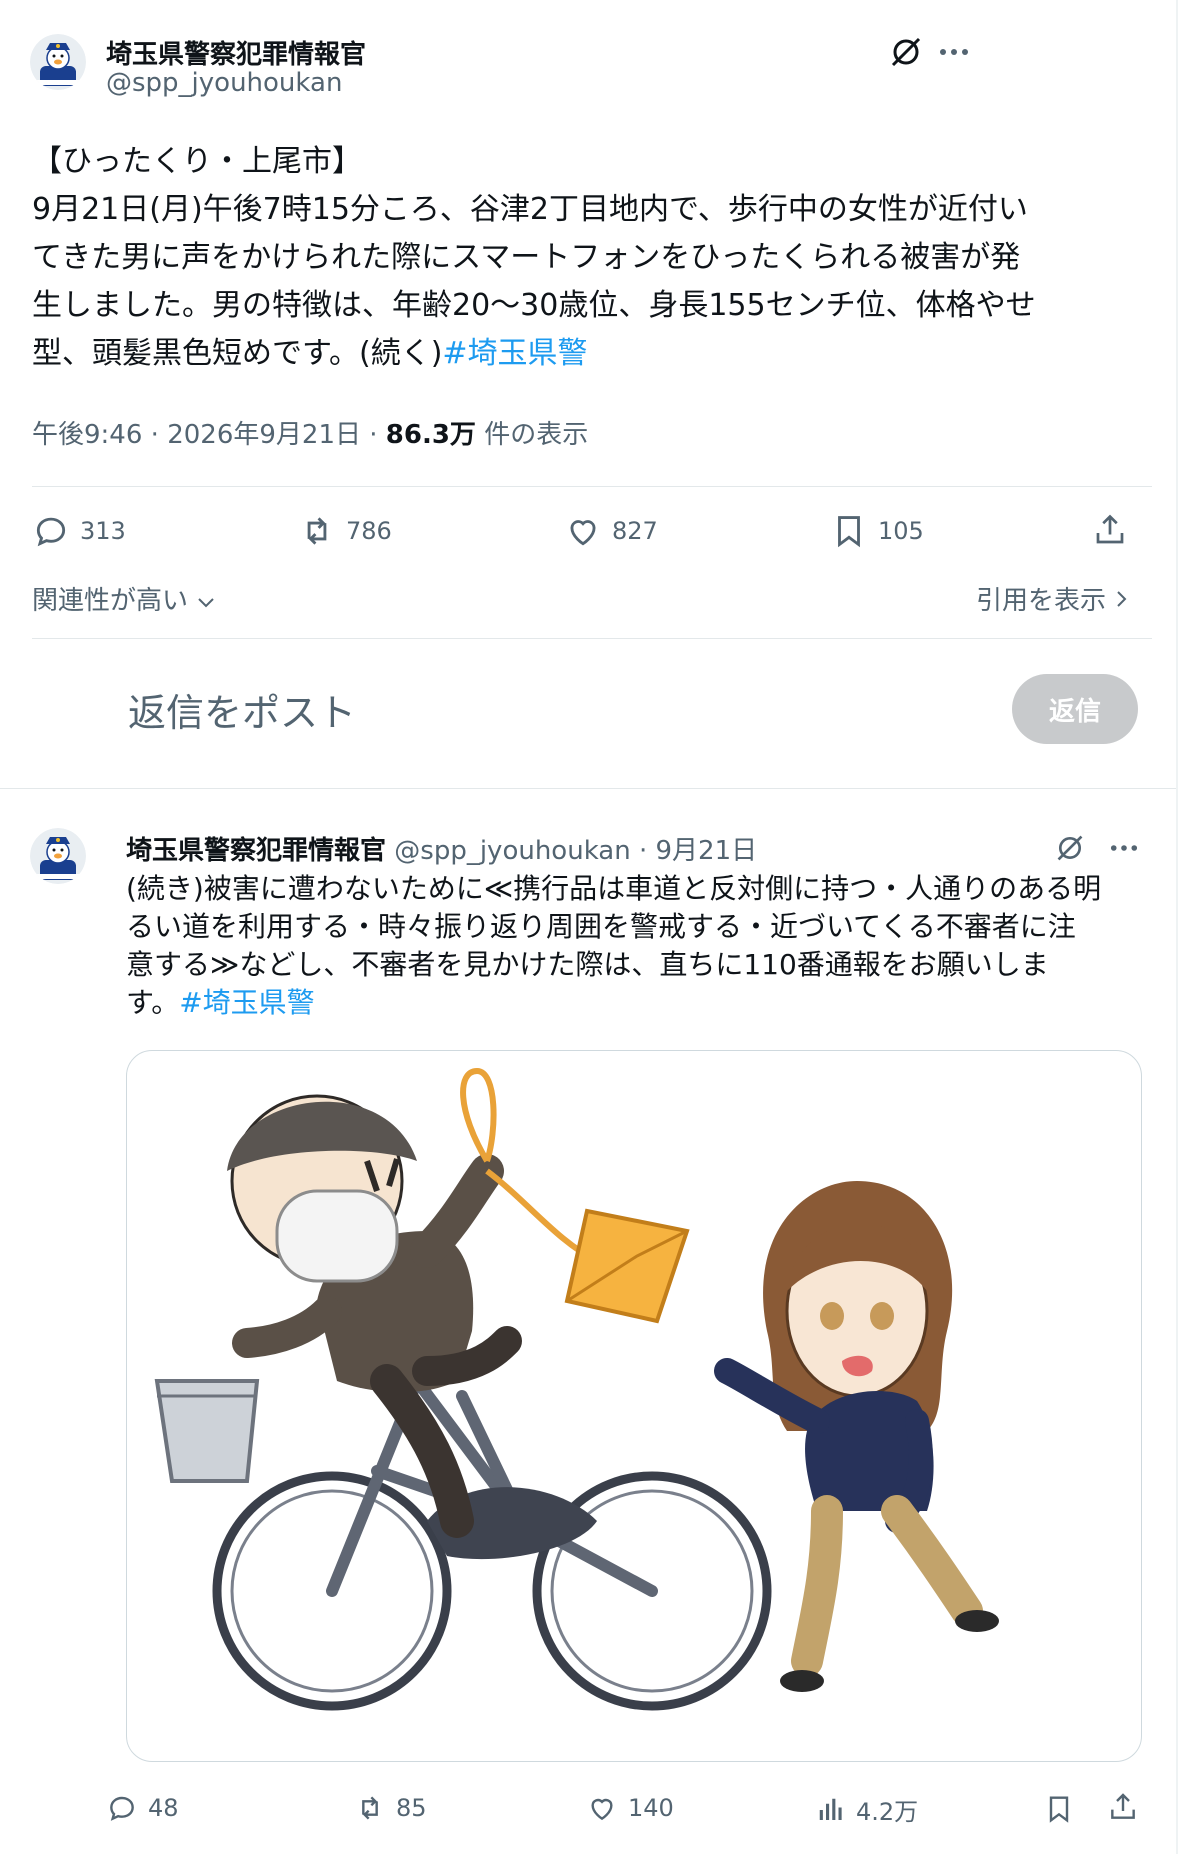 The height and width of the screenshot is (1854, 1200). I want to click on author-avatar, so click(58, 62).